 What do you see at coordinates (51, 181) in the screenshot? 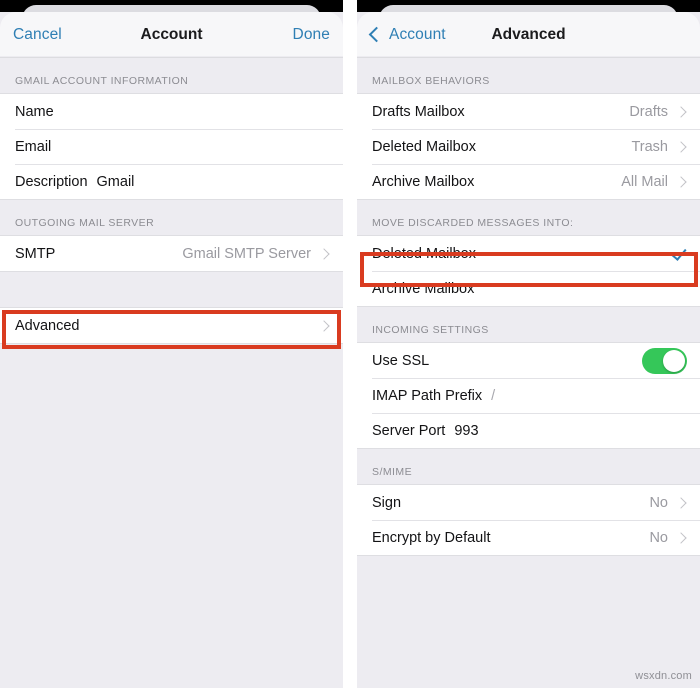
I see `row-description-label: Description` at bounding box center [51, 181].